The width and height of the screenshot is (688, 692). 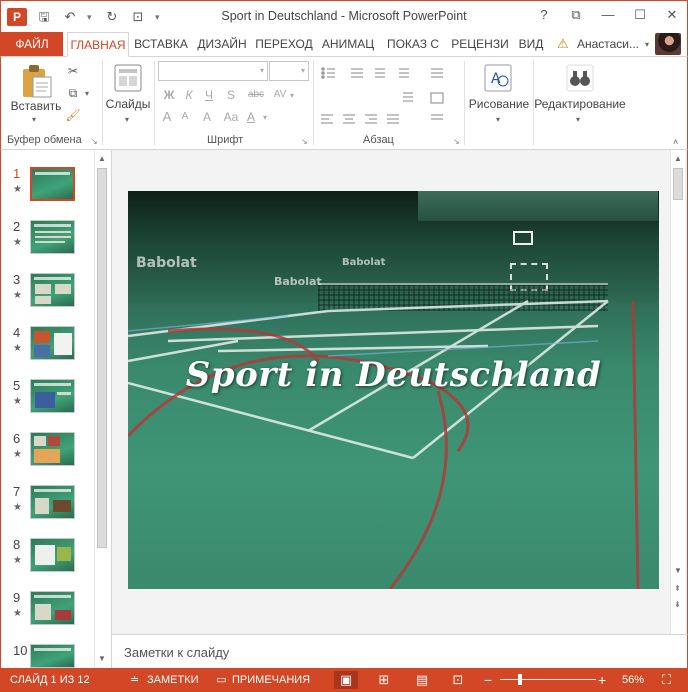 What do you see at coordinates (346, 680) in the screenshot?
I see `normal-view-icon: ▣` at bounding box center [346, 680].